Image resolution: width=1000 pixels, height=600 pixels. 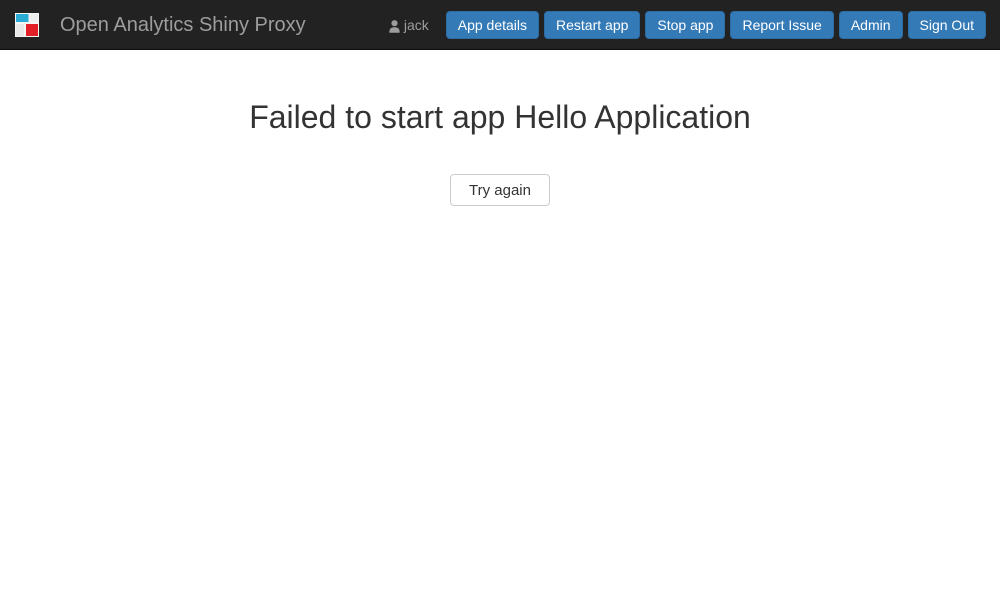 What do you see at coordinates (782, 25) in the screenshot?
I see `report-issue-button: Report Issue` at bounding box center [782, 25].